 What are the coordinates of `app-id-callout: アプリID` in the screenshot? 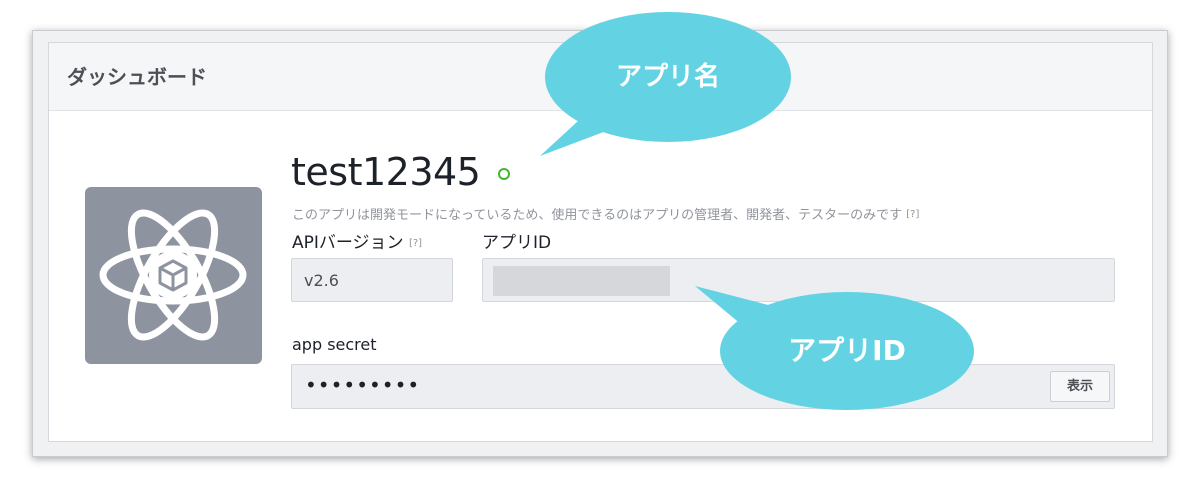 It's located at (847, 351).